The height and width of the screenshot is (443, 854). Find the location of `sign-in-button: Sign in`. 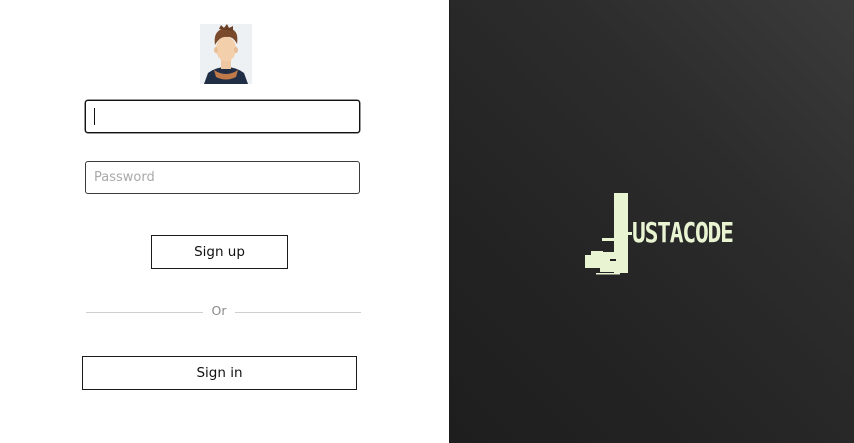

sign-in-button: Sign in is located at coordinates (219, 373).